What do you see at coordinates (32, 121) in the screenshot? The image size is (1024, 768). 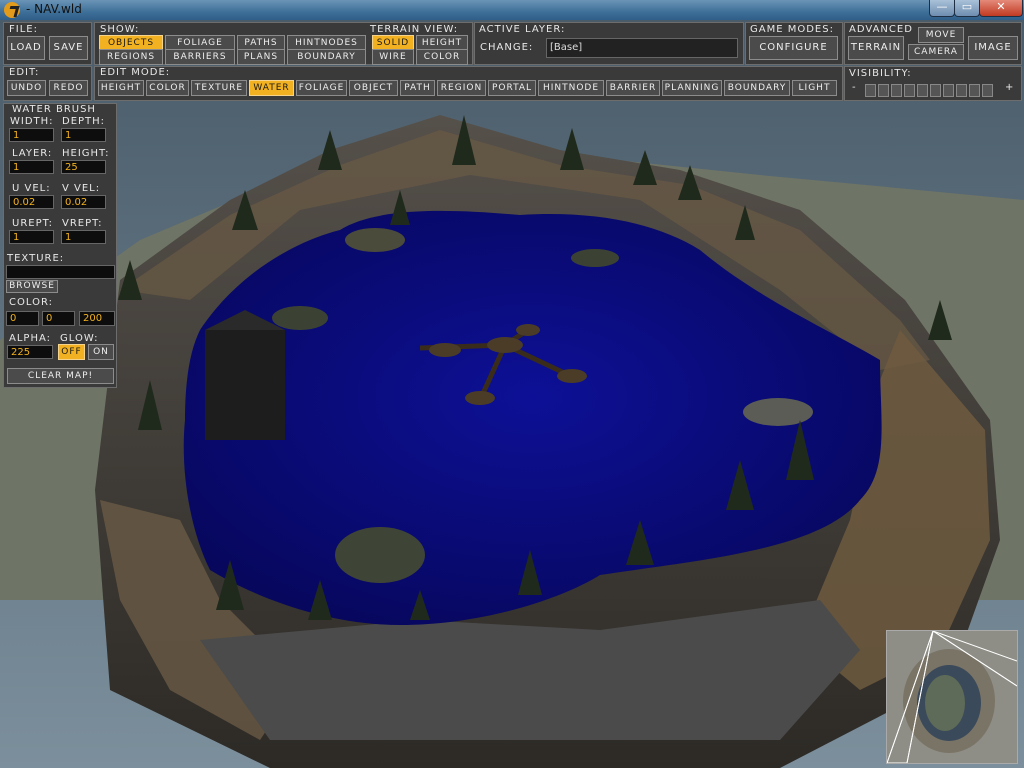 I see `width-label: Width:` at bounding box center [32, 121].